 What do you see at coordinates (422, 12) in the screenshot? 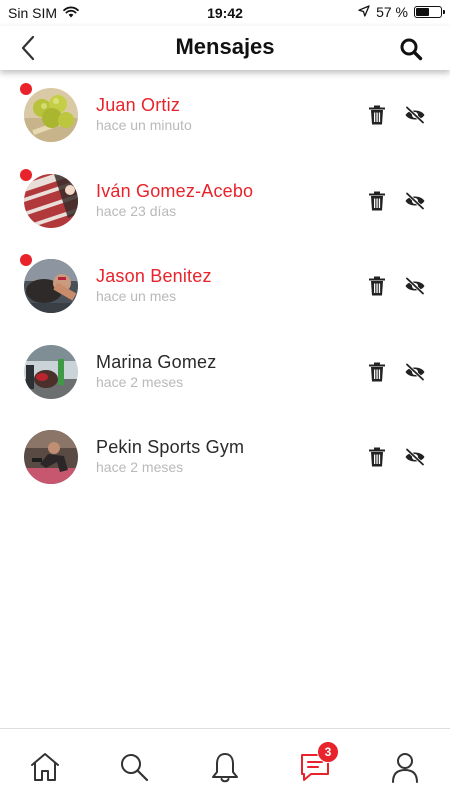
I see `battery-fill` at bounding box center [422, 12].